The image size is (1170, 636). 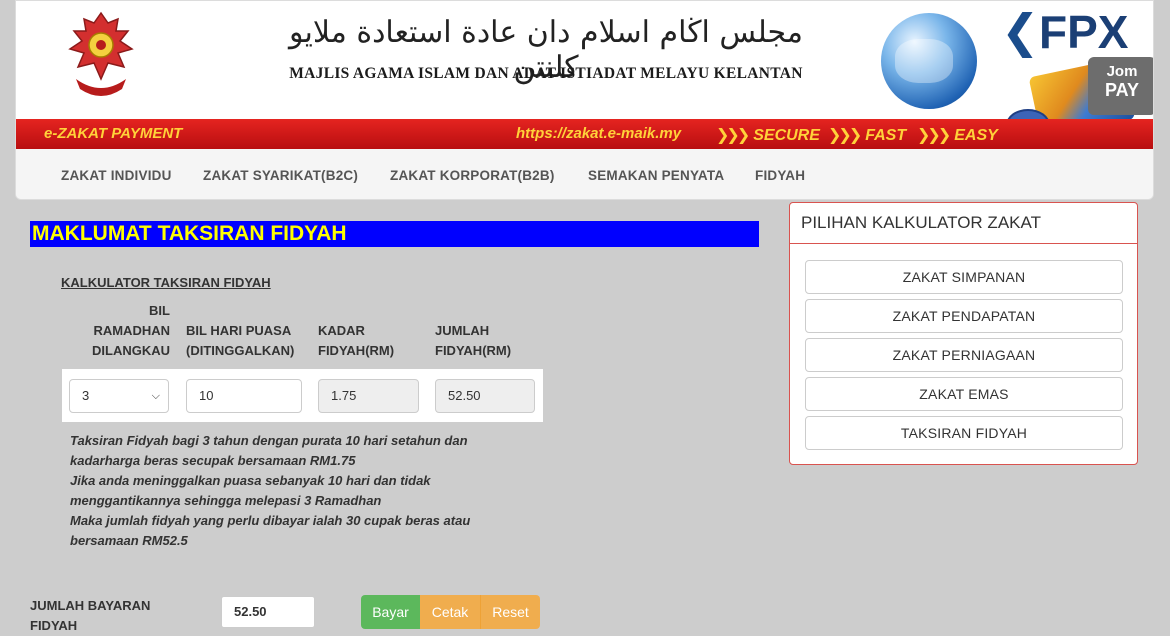 I want to click on tag-fast: ❯❯❯ FAST, so click(x=867, y=135).